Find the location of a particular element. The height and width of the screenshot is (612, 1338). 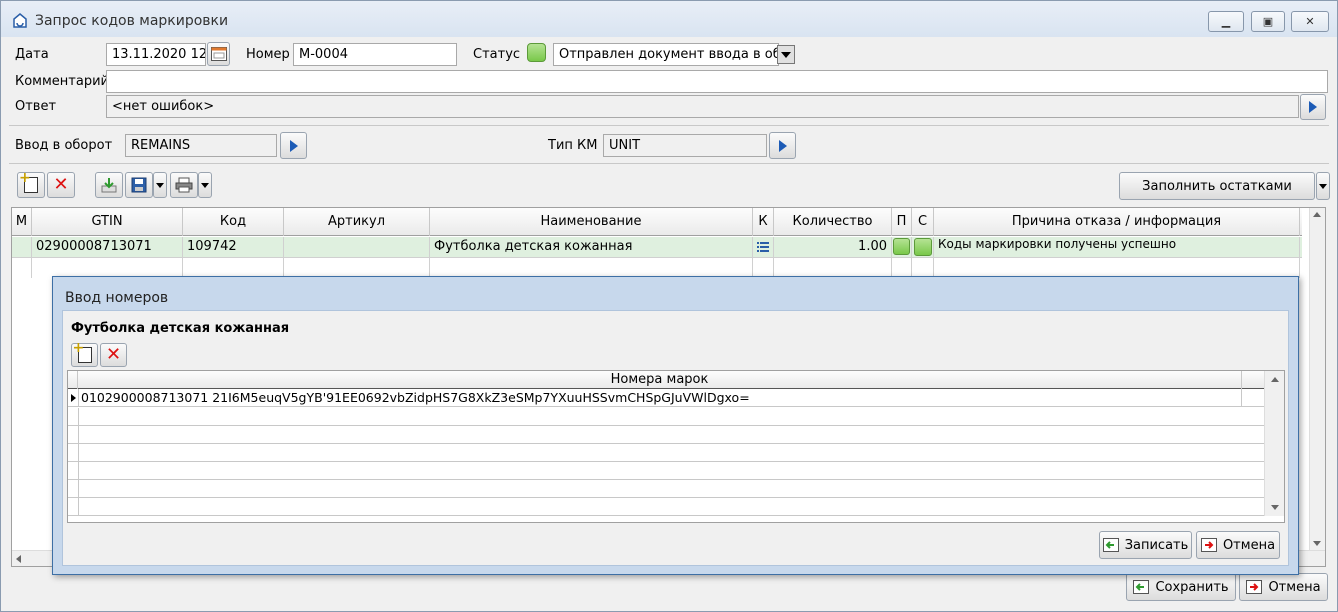

cancel-button: Отмена is located at coordinates (1283, 587).